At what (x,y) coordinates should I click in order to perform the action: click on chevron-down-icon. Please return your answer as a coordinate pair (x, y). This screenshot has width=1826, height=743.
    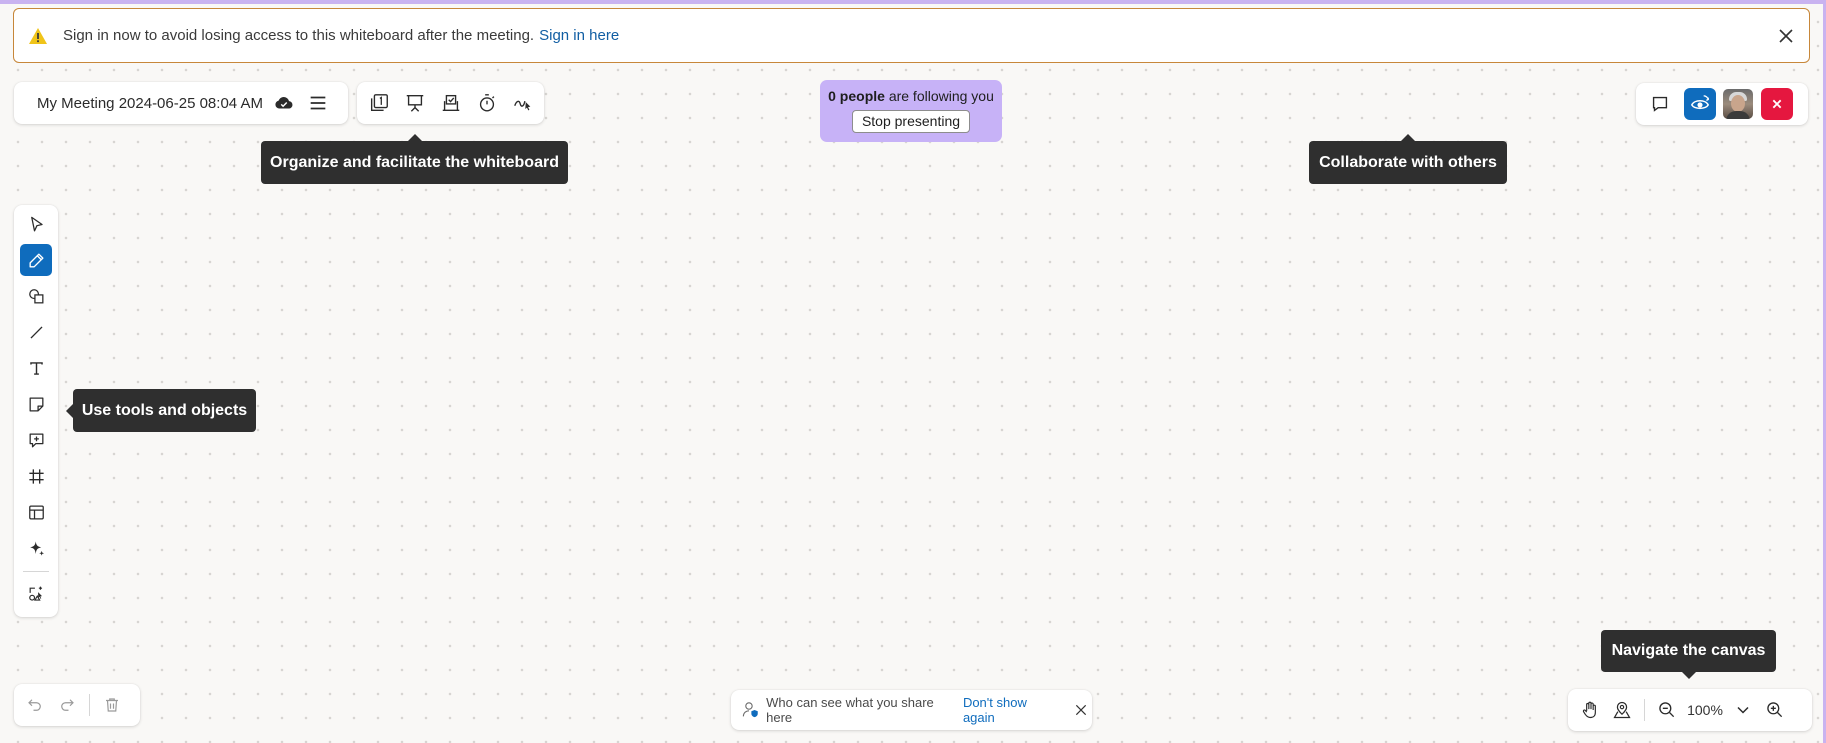
    Looking at the image, I should click on (1743, 710).